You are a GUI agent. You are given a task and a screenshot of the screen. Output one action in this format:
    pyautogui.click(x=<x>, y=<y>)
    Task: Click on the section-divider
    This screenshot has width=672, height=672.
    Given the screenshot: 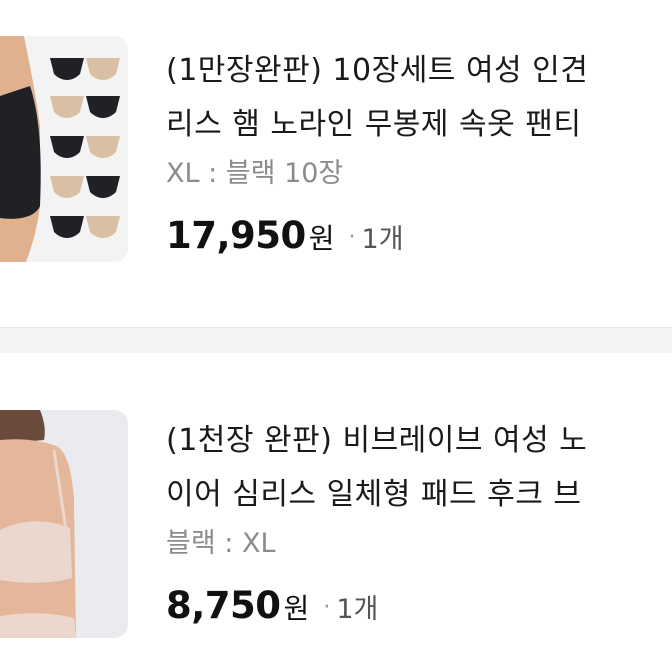 What is the action you would take?
    pyautogui.click(x=336, y=340)
    